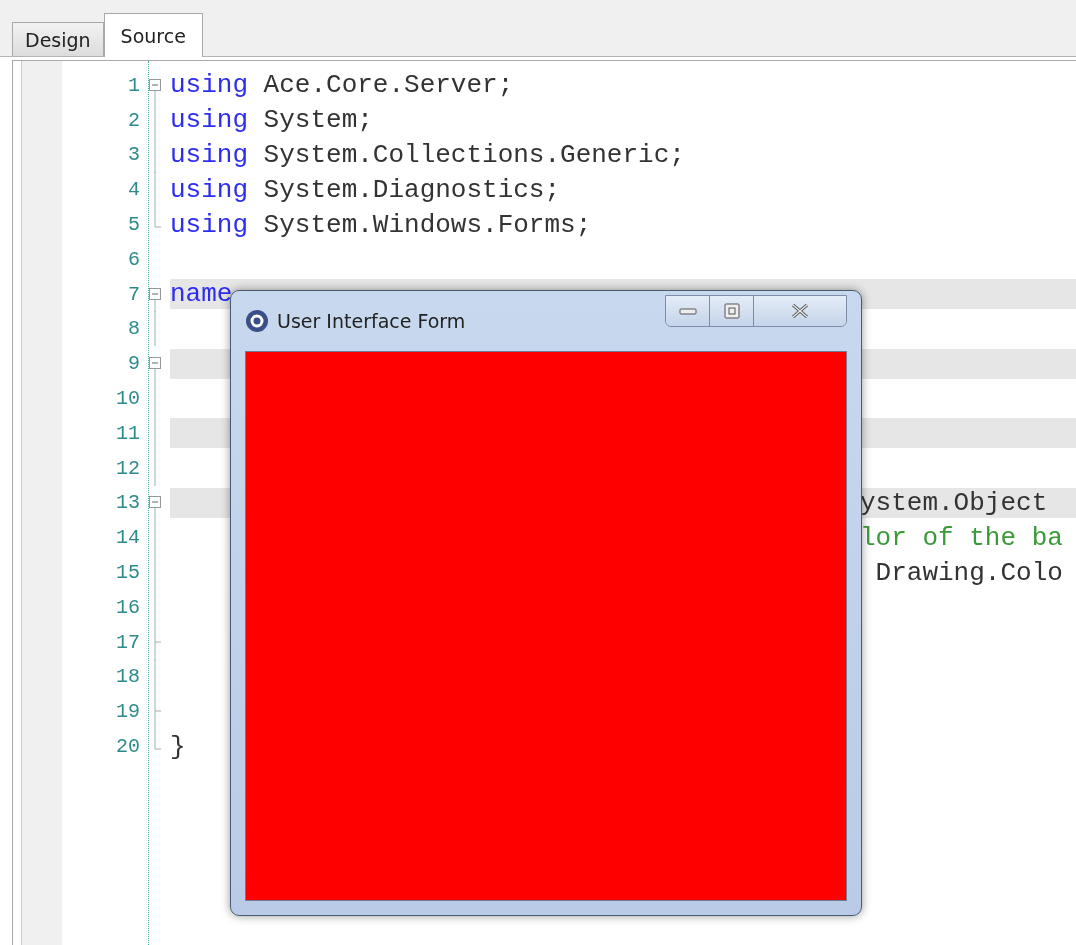  I want to click on line-number: 9, so click(133, 364).